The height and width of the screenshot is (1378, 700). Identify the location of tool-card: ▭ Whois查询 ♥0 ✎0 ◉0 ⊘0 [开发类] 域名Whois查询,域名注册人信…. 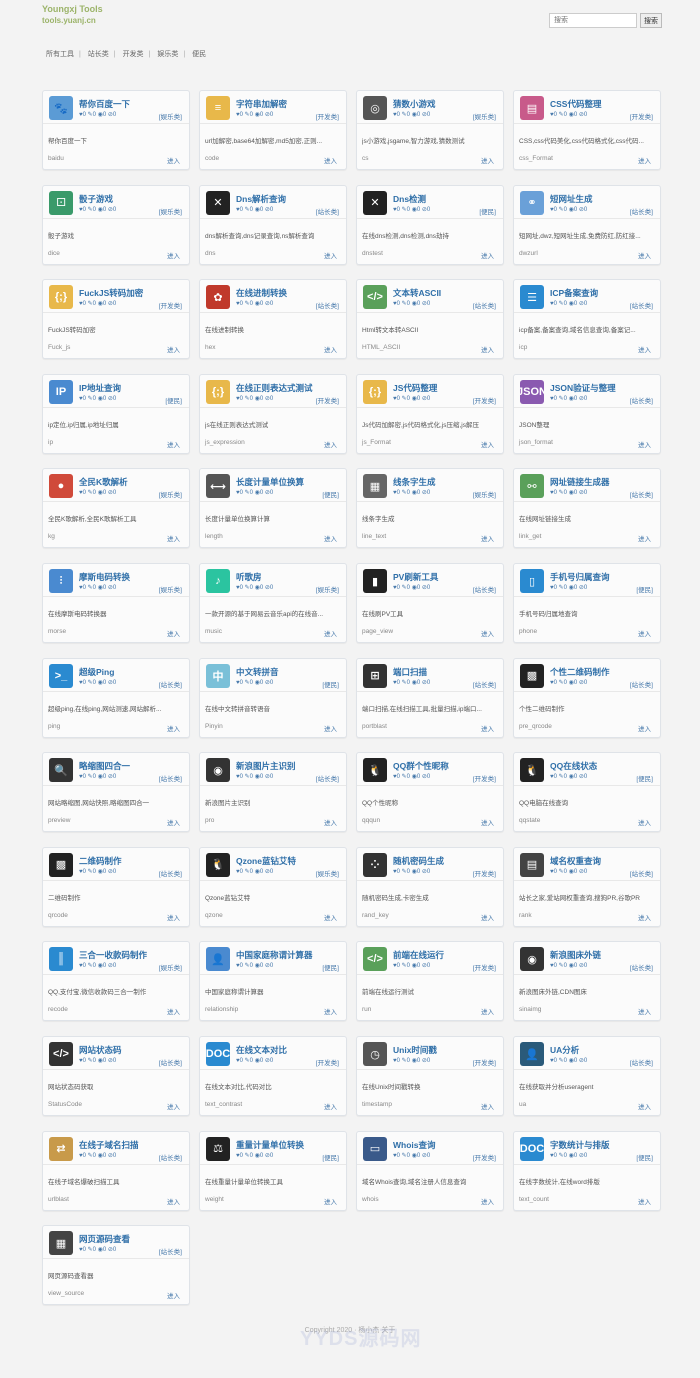
(430, 1170).